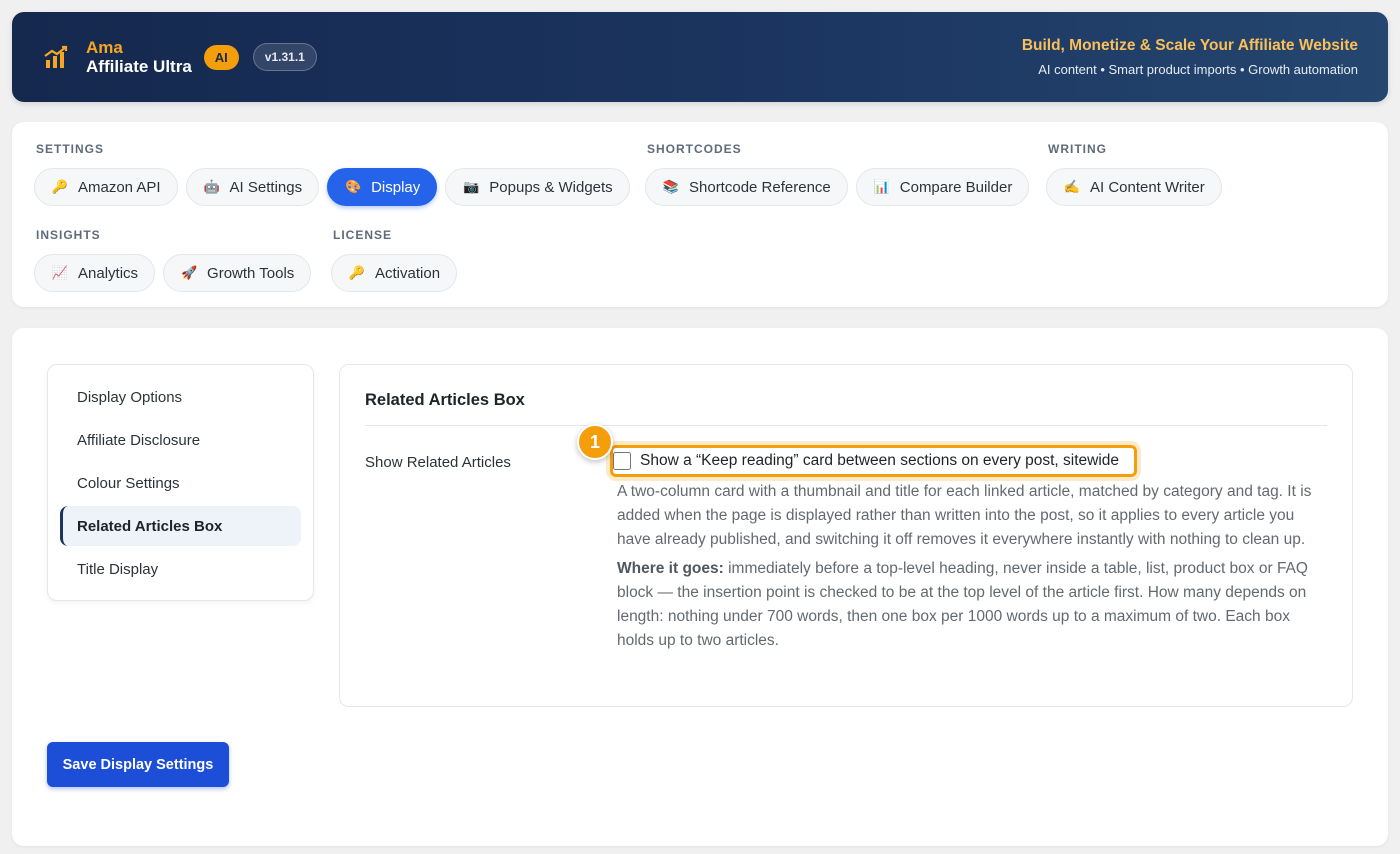 The width and height of the screenshot is (1400, 854). Describe the element at coordinates (445, 400) in the screenshot. I see `panel-title: Related Articles Box` at that location.